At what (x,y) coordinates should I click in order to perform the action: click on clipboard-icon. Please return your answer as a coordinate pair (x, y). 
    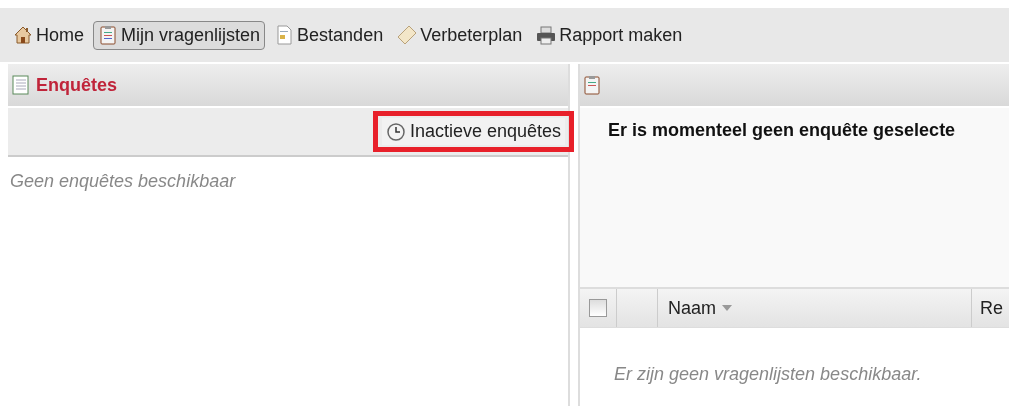
    Looking at the image, I should click on (108, 35).